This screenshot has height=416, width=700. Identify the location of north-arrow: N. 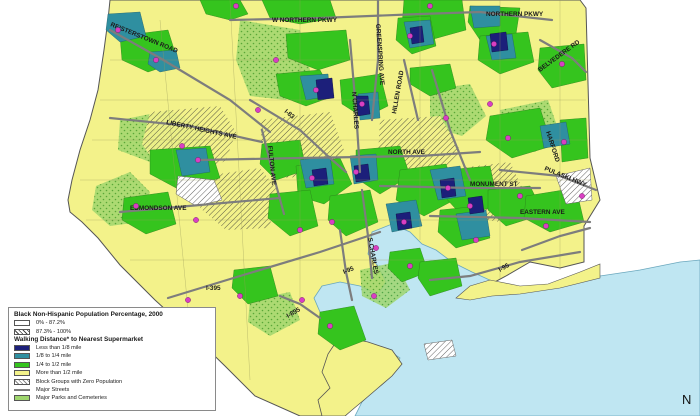
(687, 399).